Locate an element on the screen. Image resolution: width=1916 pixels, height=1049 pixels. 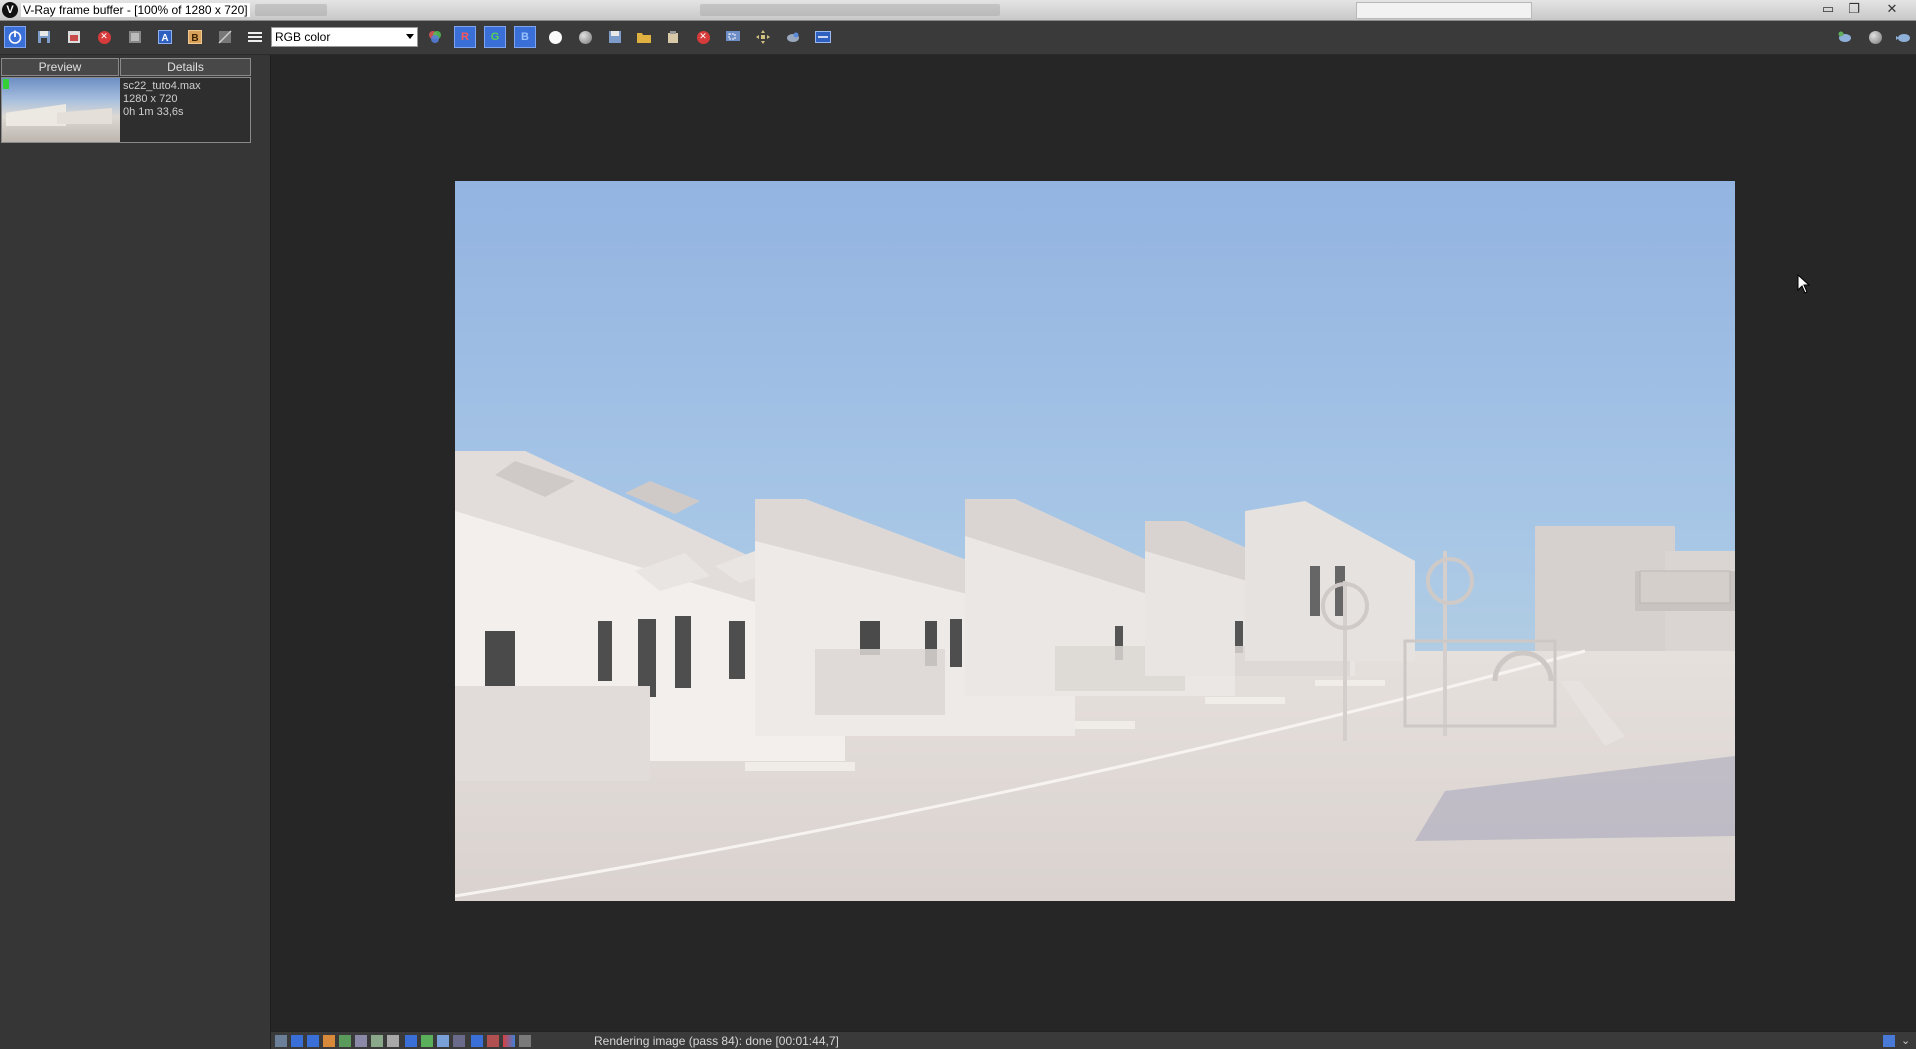
lens-effects-icon is located at coordinates (823, 37).